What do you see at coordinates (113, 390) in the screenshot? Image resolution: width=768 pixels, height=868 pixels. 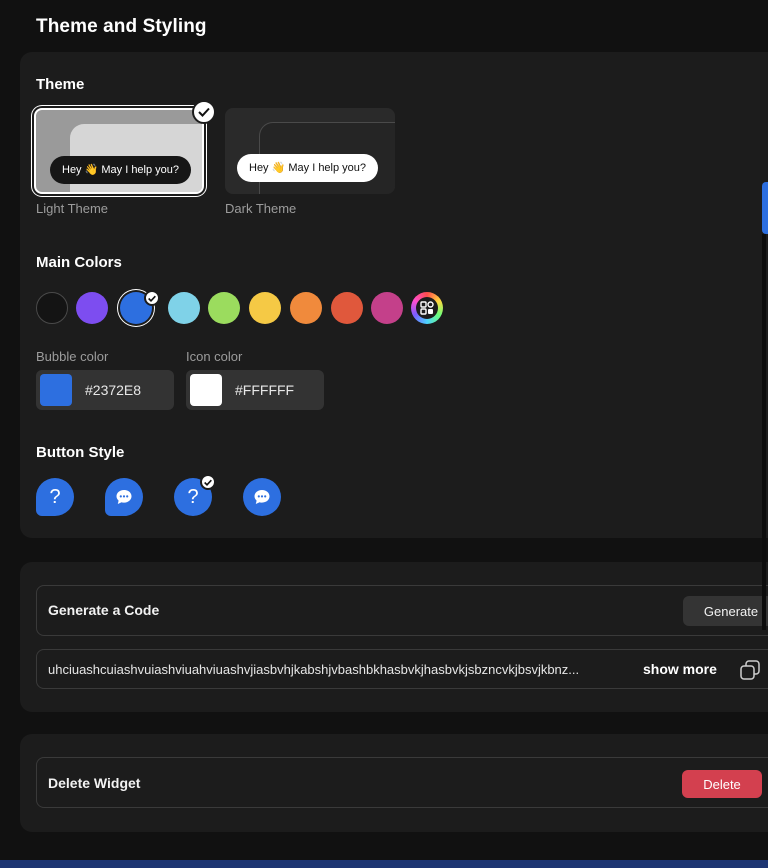 I see `bubble-color-value: #2372E8` at bounding box center [113, 390].